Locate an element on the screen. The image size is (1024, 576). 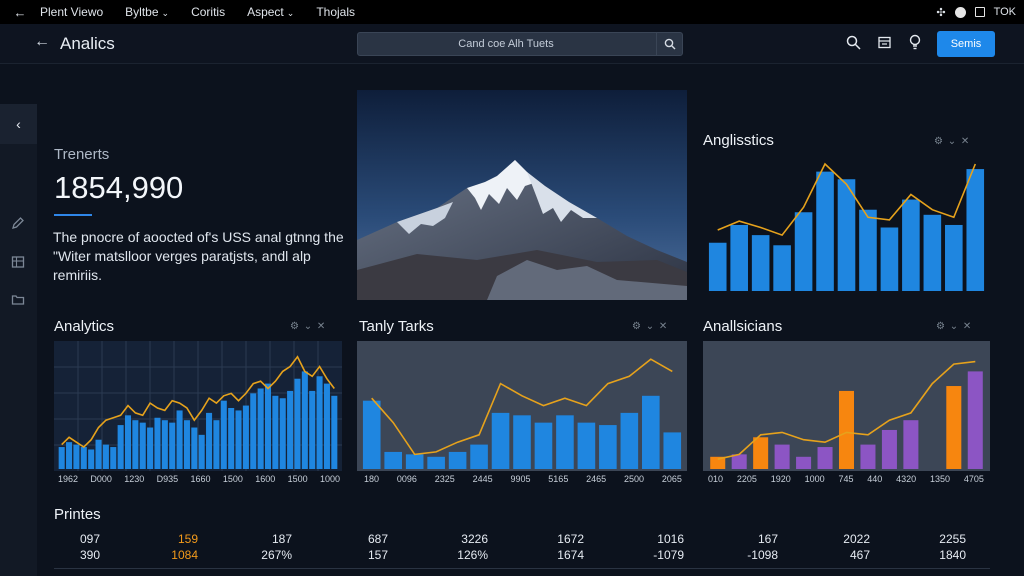
table-cell: 126% is located at coordinates (472, 555).